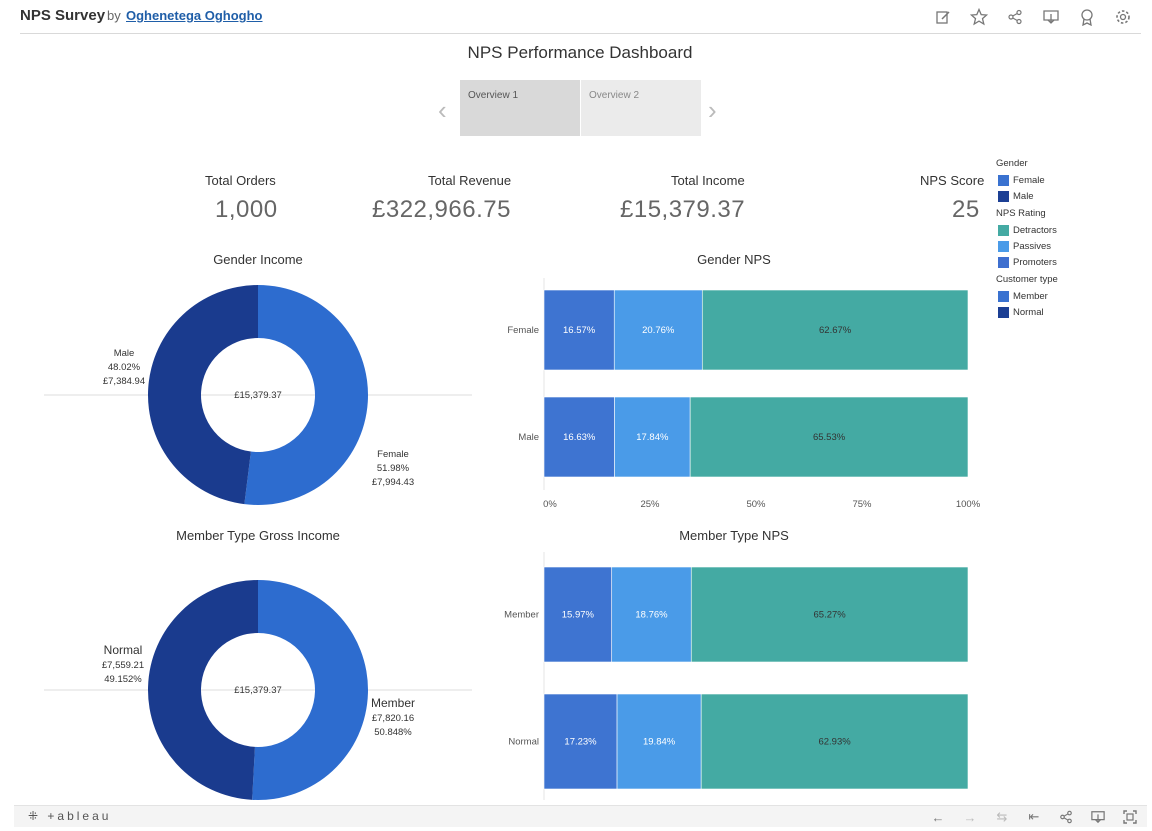  What do you see at coordinates (523, 330) in the screenshot?
I see `bar-category-label: Female` at bounding box center [523, 330].